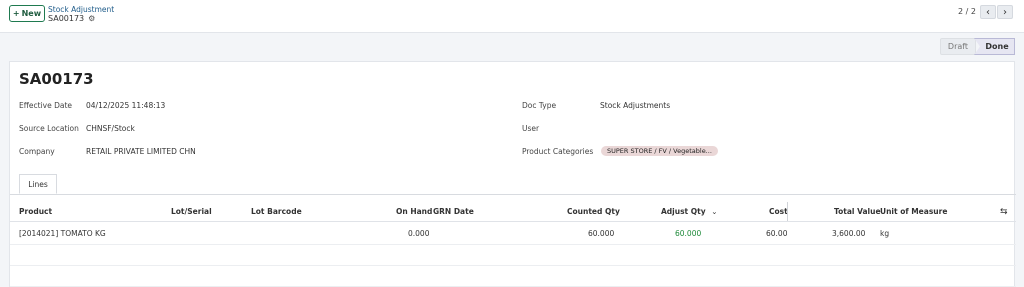  What do you see at coordinates (776, 233) in the screenshot?
I see `cell-cost: 60.00` at bounding box center [776, 233].